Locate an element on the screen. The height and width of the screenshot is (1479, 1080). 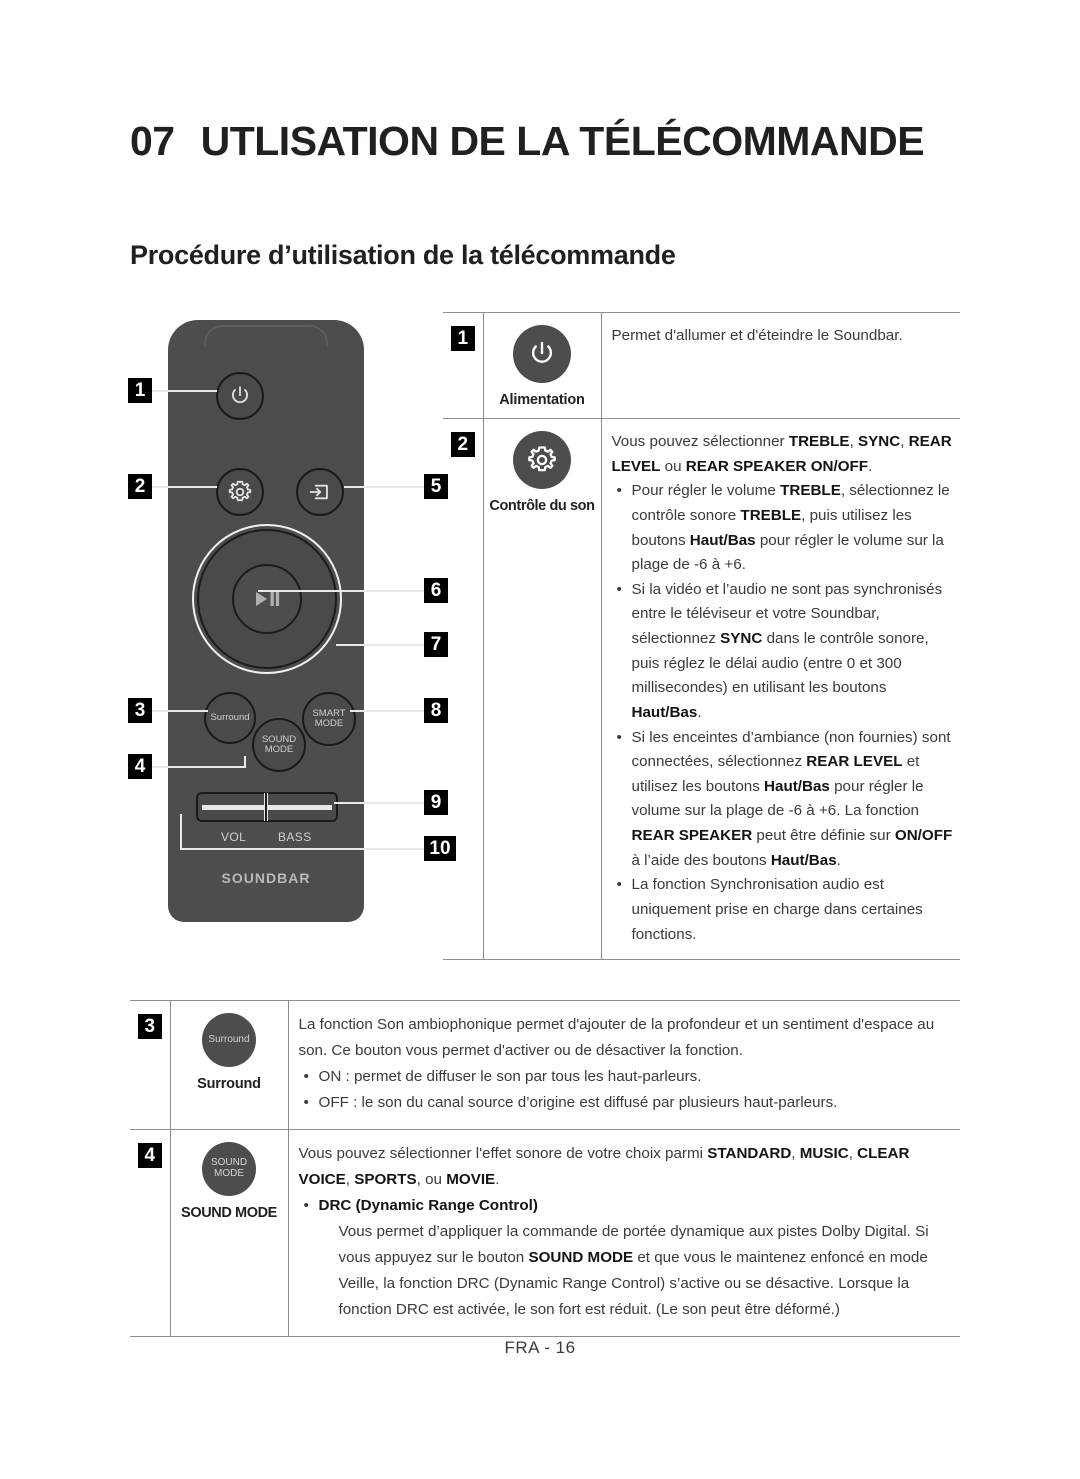
row-caption-2: Contrôle du son is located at coordinates (542, 506).